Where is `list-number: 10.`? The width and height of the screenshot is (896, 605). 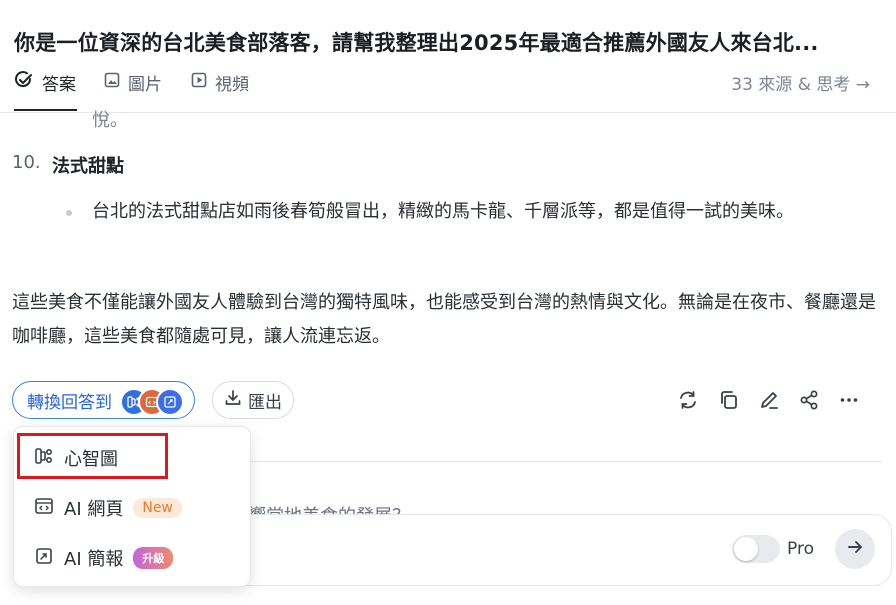 list-number: 10. is located at coordinates (26, 162).